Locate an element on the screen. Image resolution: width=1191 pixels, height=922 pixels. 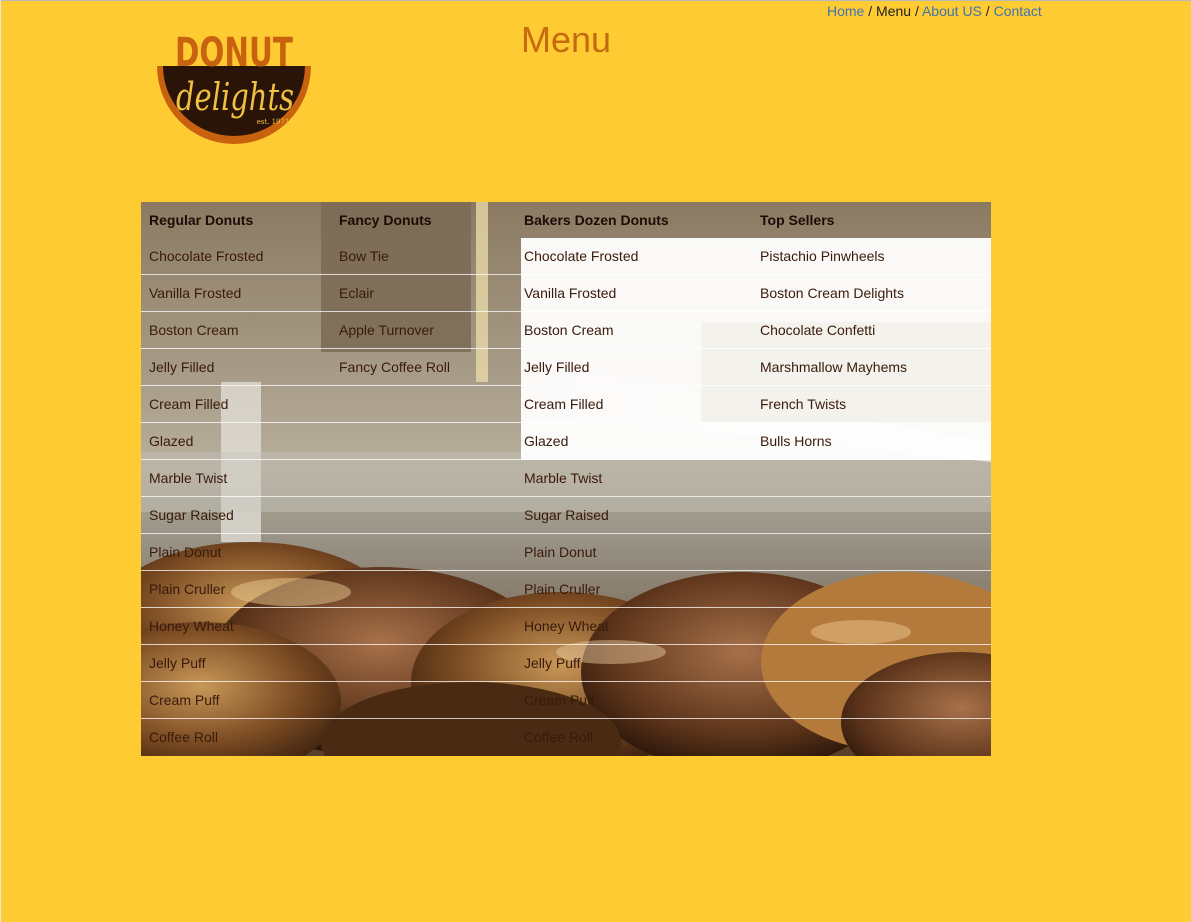
logo-graphic: DONUT delights est. 1971 is located at coordinates (234, 87).